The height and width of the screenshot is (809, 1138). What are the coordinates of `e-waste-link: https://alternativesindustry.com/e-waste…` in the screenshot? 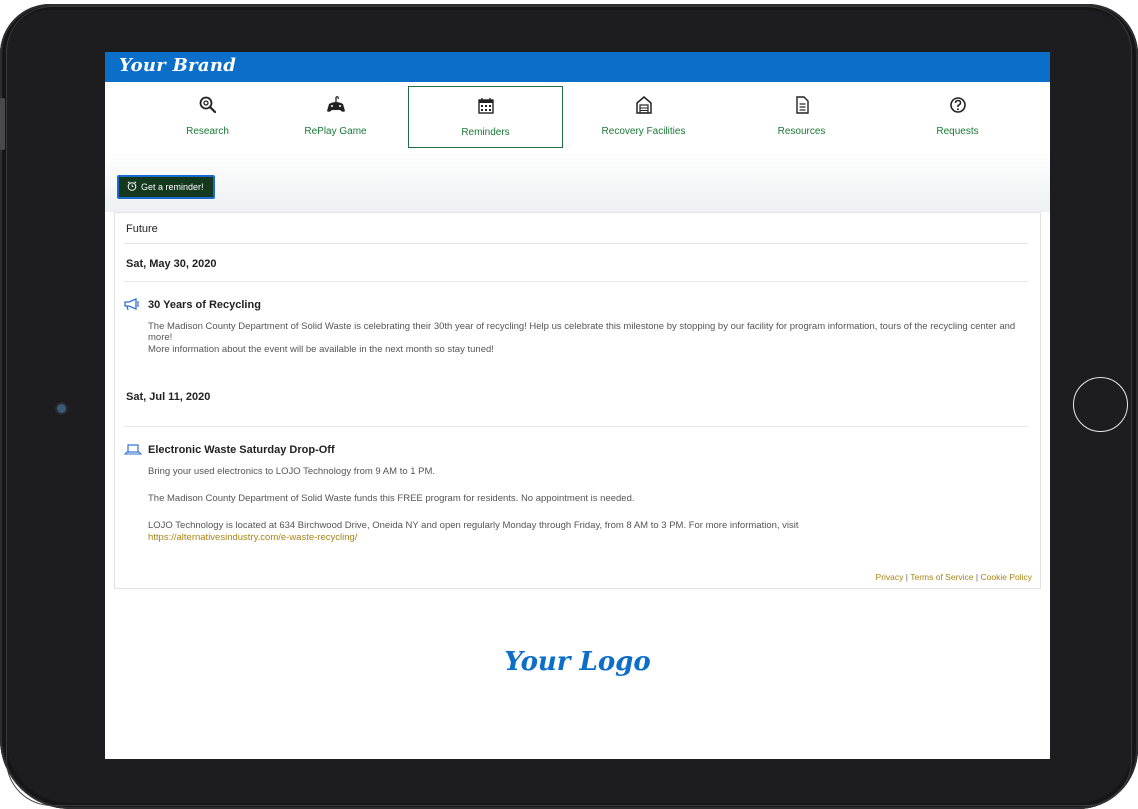 It's located at (252, 537).